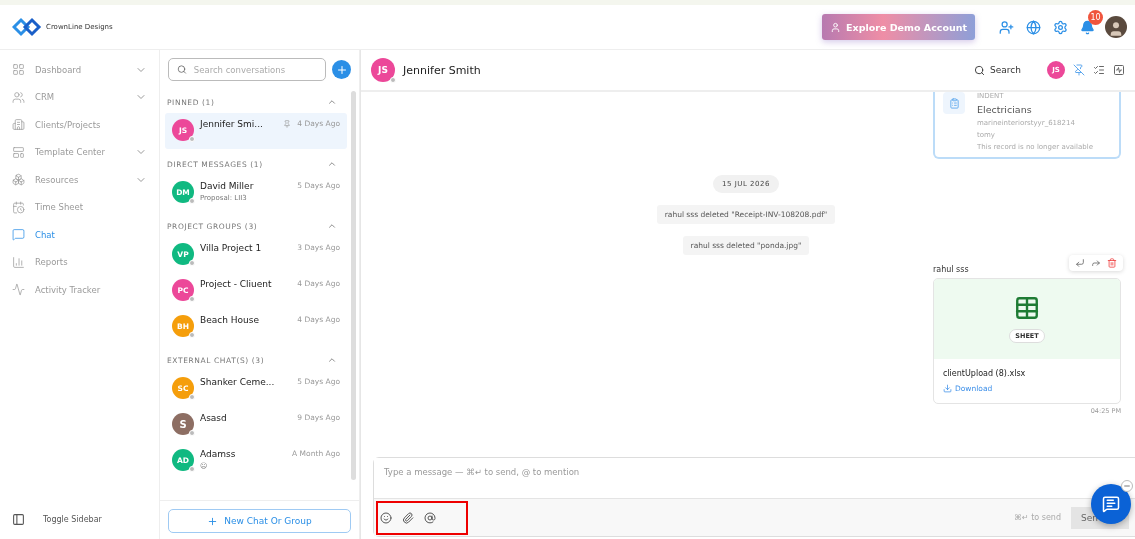  I want to click on pulse-icon, so click(18, 290).